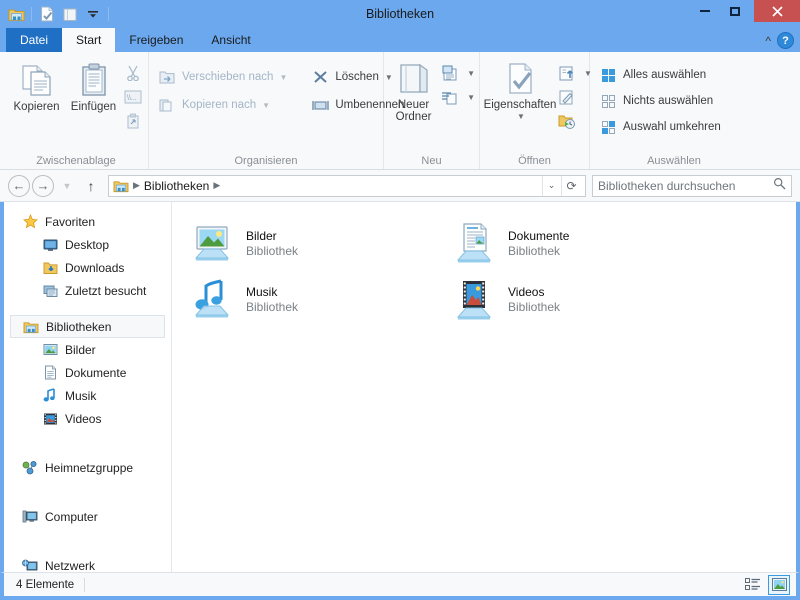 The height and width of the screenshot is (600, 800). What do you see at coordinates (93, 14) in the screenshot?
I see `customize-dropdown-icon` at bounding box center [93, 14].